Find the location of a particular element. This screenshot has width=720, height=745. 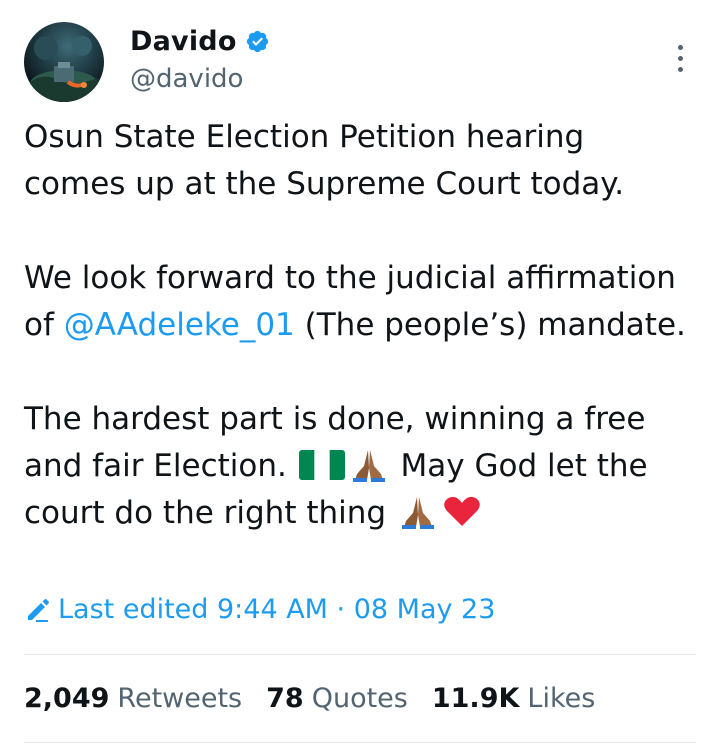

user-handle: @davido is located at coordinates (186, 79).